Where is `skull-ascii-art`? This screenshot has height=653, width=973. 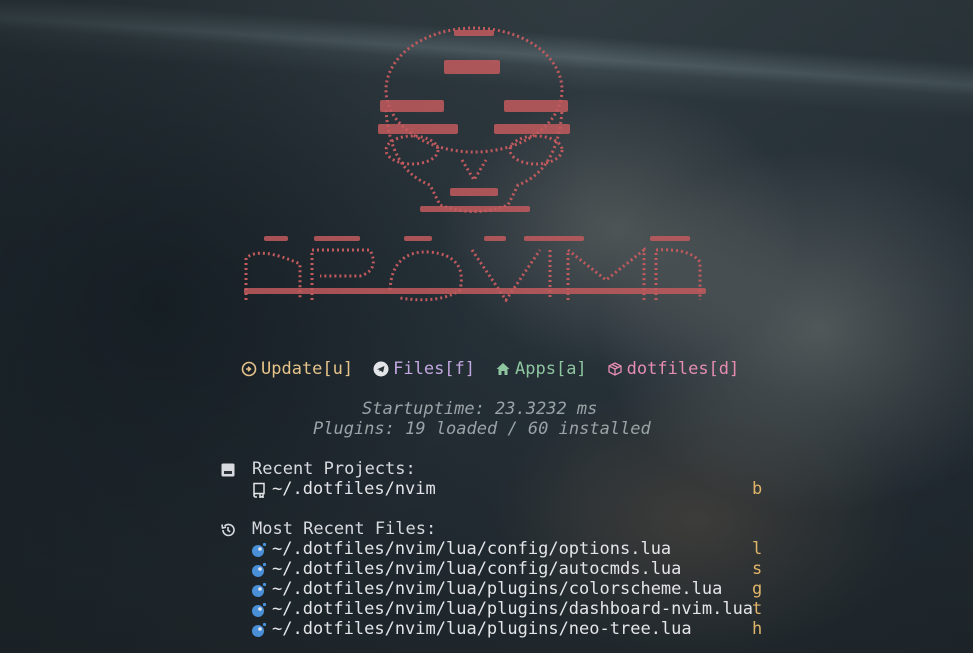 skull-ascii-art is located at coordinates (474, 119).